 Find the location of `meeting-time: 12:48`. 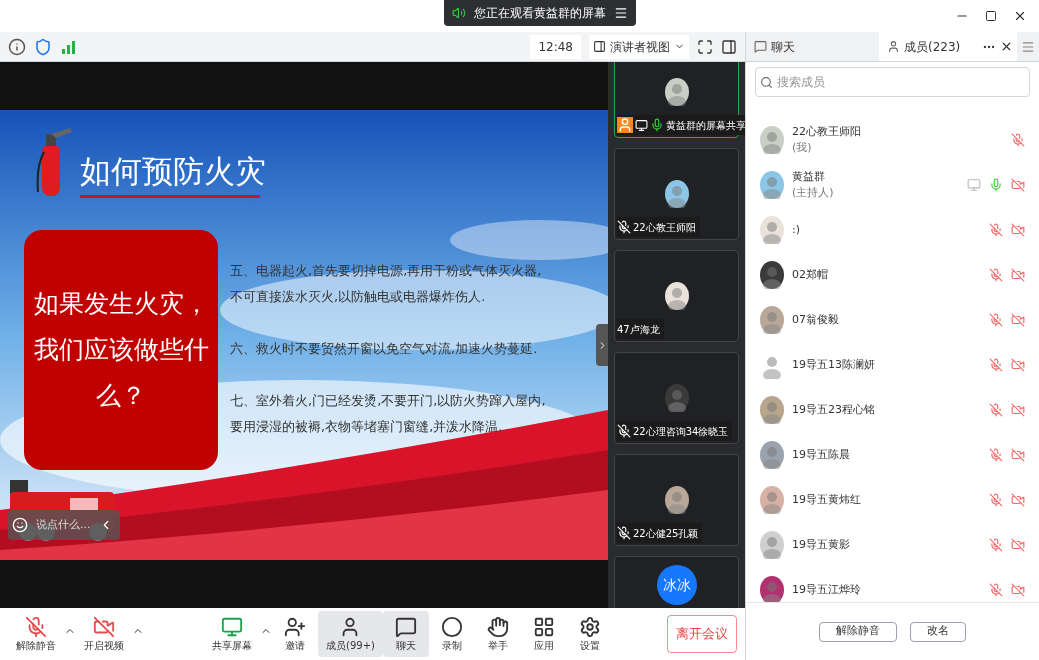

meeting-time: 12:48 is located at coordinates (555, 46).